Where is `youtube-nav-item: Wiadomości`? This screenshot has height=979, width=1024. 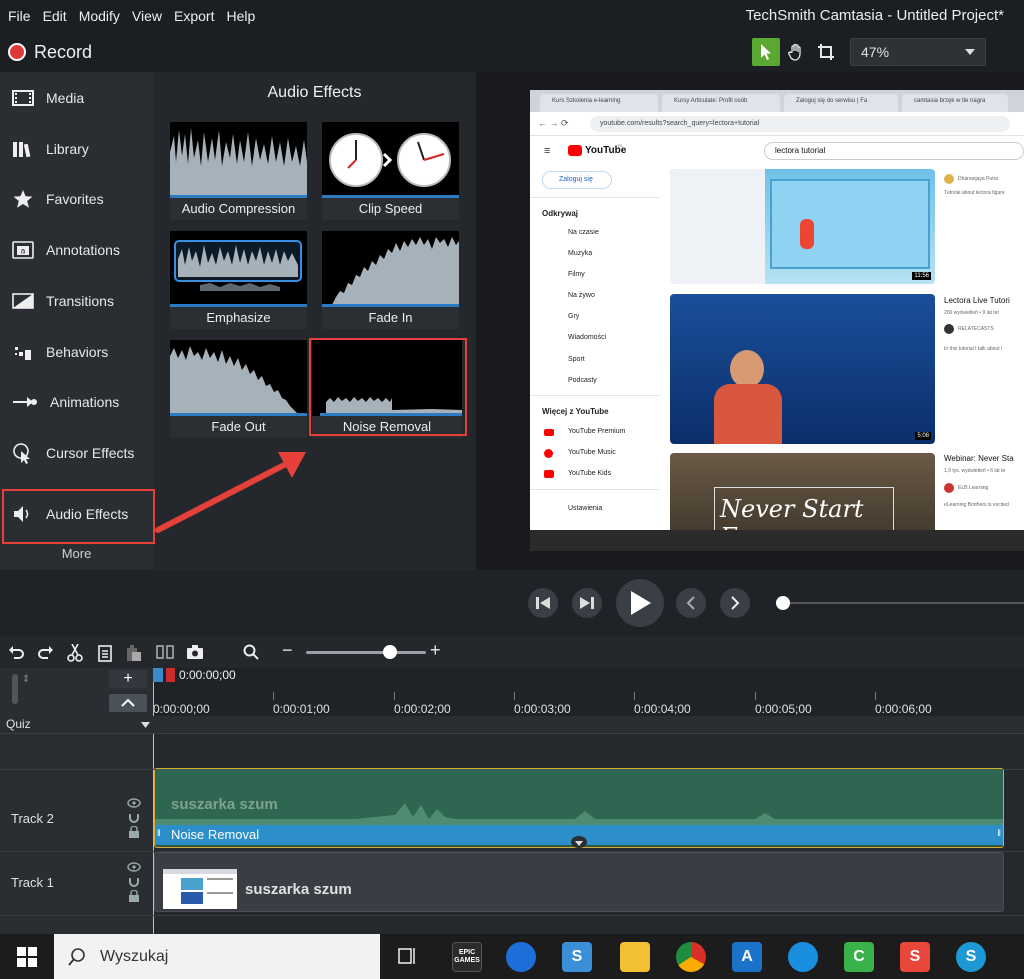
youtube-nav-item: Wiadomości is located at coordinates (587, 337).